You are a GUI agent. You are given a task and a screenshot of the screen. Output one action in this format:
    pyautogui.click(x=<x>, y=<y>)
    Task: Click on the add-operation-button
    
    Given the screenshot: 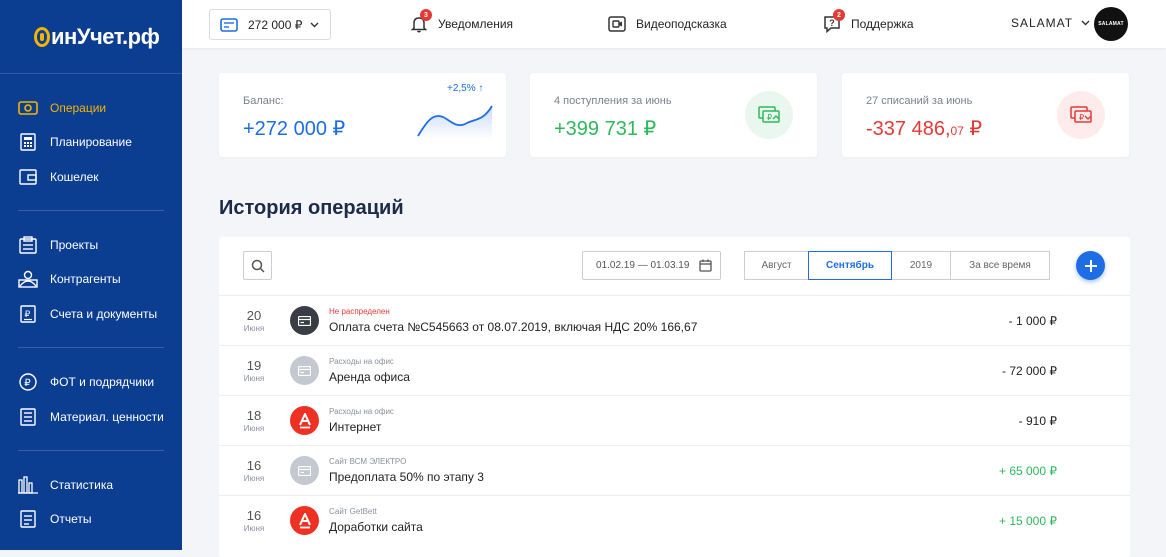 What is the action you would take?
    pyautogui.click(x=1090, y=265)
    